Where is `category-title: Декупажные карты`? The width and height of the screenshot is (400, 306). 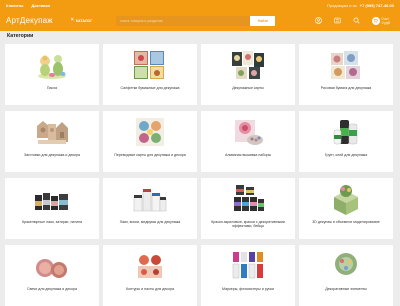 category-title: Декупажные карты is located at coordinates (248, 88).